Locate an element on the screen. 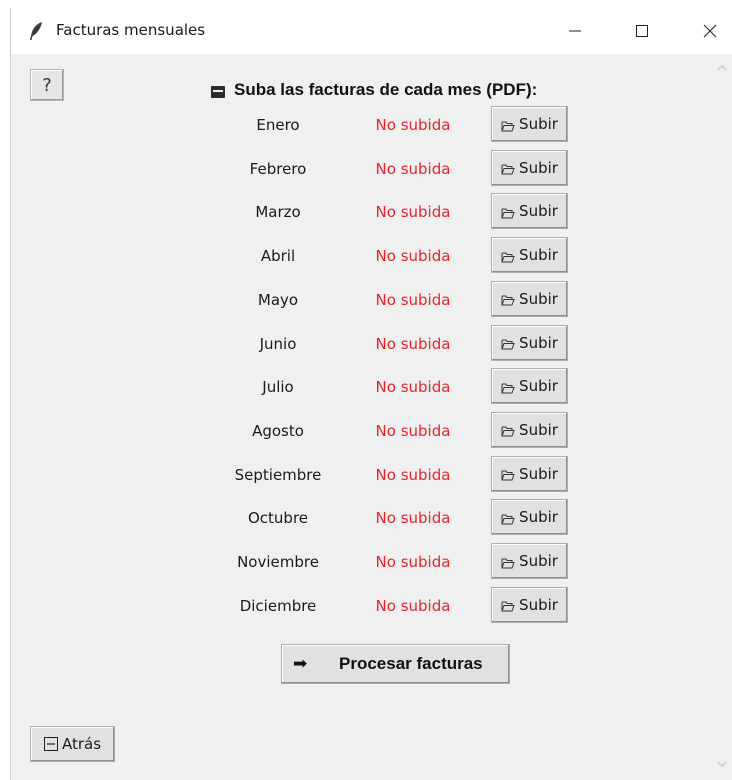 This screenshot has height=780, width=732. folder-icon is located at coordinates (218, 91).